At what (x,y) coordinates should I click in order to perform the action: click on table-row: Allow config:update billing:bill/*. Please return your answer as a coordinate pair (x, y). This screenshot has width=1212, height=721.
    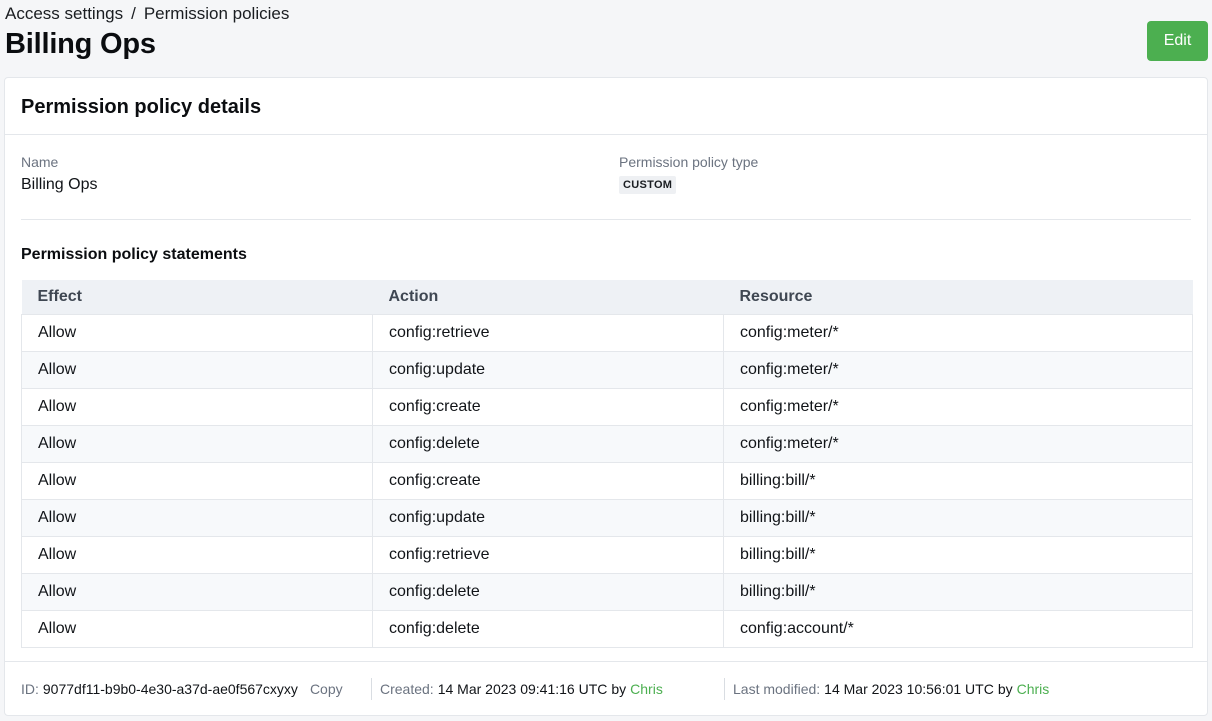
    Looking at the image, I should click on (607, 517).